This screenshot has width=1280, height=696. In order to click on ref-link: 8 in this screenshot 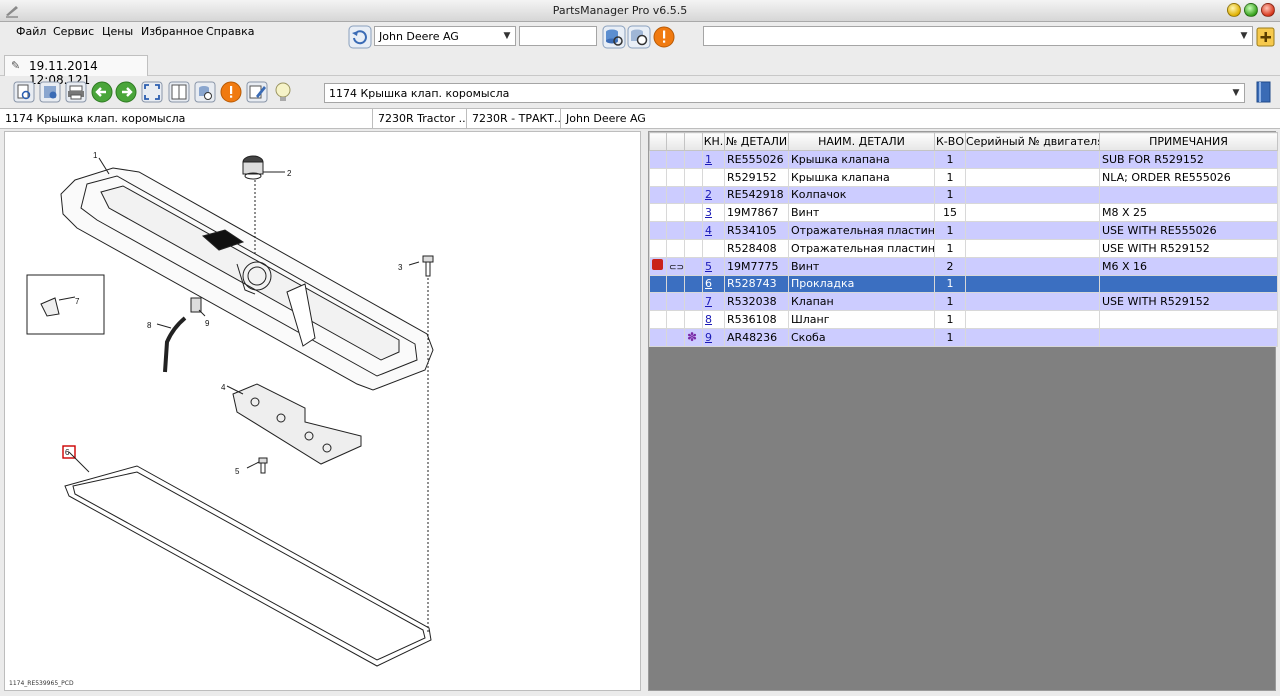, I will do `click(708, 319)`.